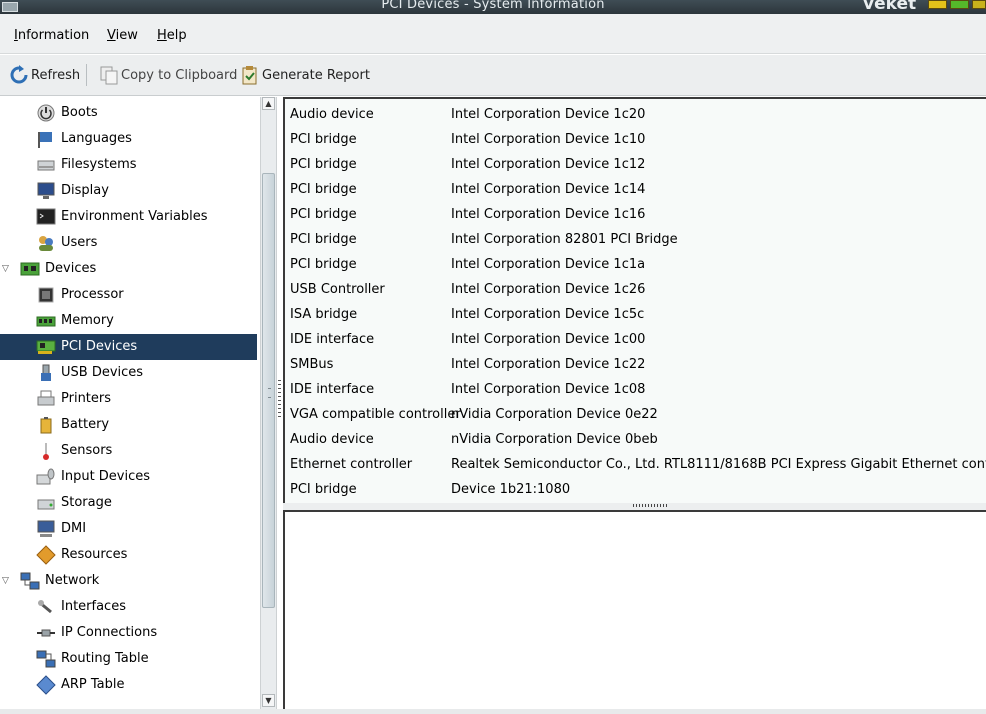 The width and height of the screenshot is (986, 714). What do you see at coordinates (128, 139) in the screenshot?
I see `sidebar-item-languages: Languages` at bounding box center [128, 139].